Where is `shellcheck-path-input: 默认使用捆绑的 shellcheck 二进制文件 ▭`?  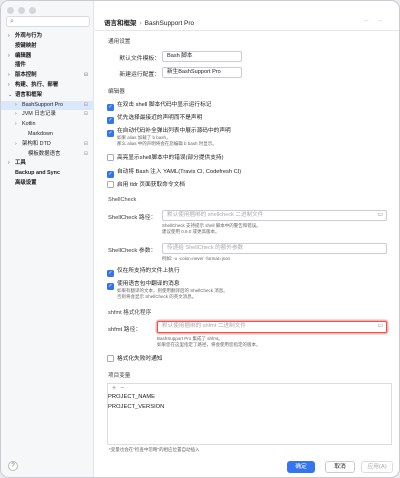 shellcheck-path-input: 默认使用捆绑的 shellcheck 二进制文件 ▭ is located at coordinates (274, 215).